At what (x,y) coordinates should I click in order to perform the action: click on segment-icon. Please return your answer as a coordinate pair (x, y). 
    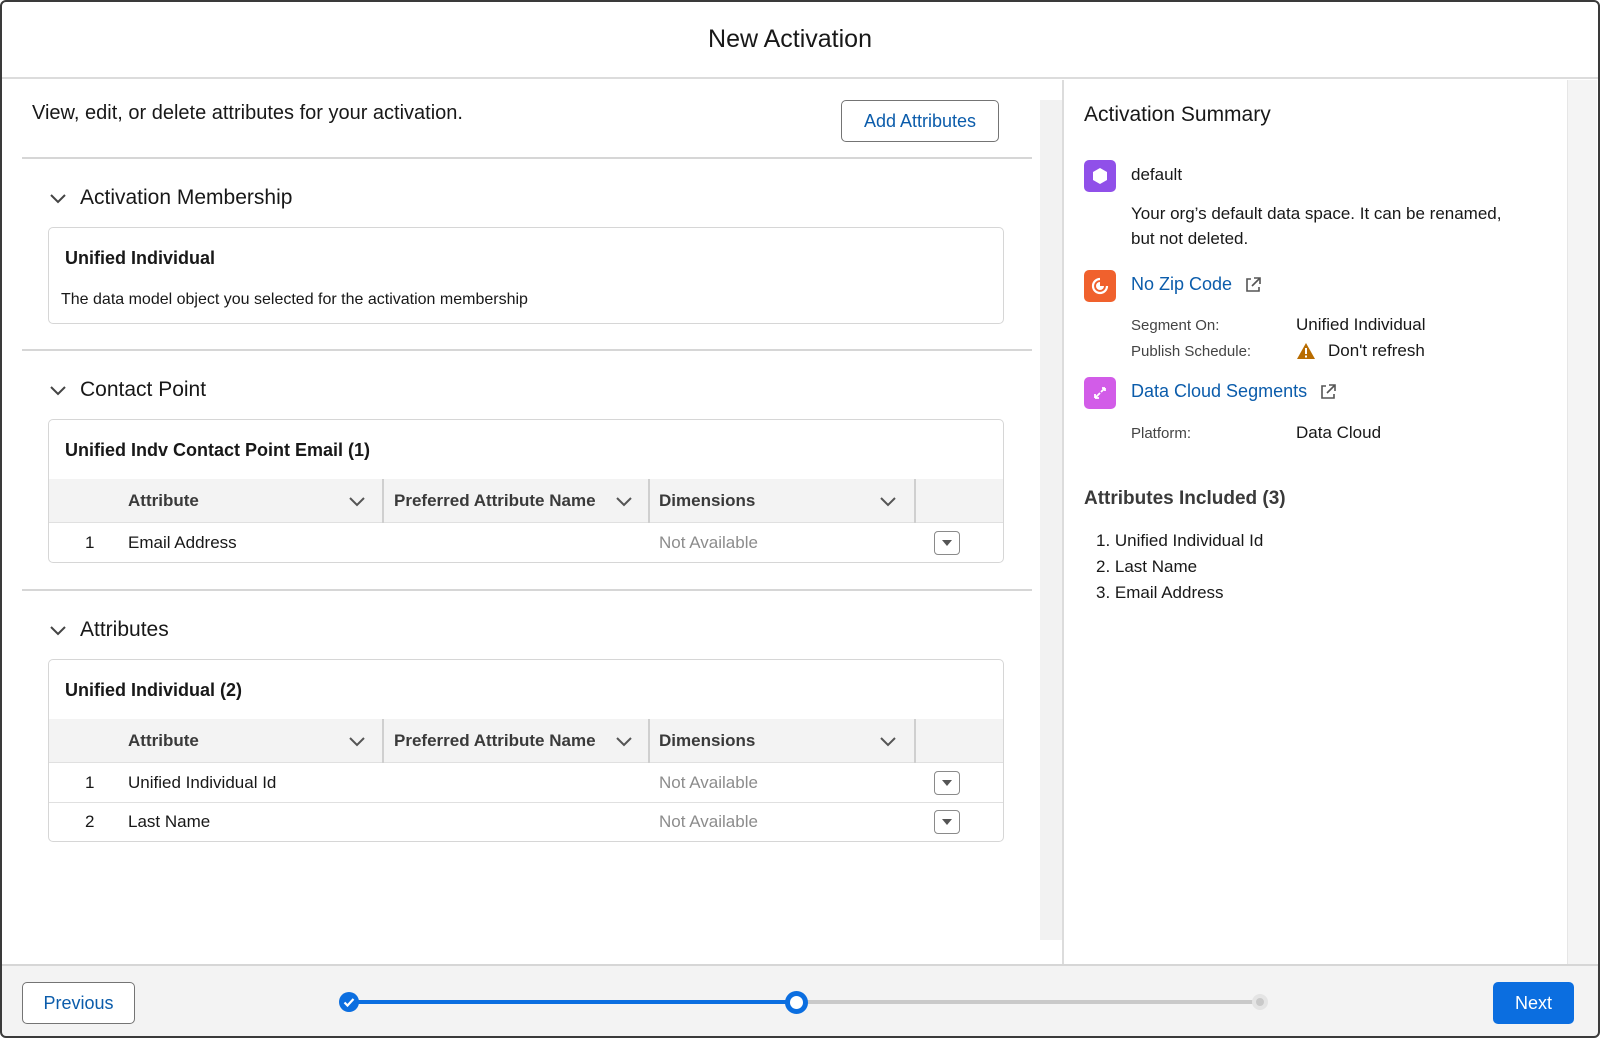
    Looking at the image, I should click on (1100, 286).